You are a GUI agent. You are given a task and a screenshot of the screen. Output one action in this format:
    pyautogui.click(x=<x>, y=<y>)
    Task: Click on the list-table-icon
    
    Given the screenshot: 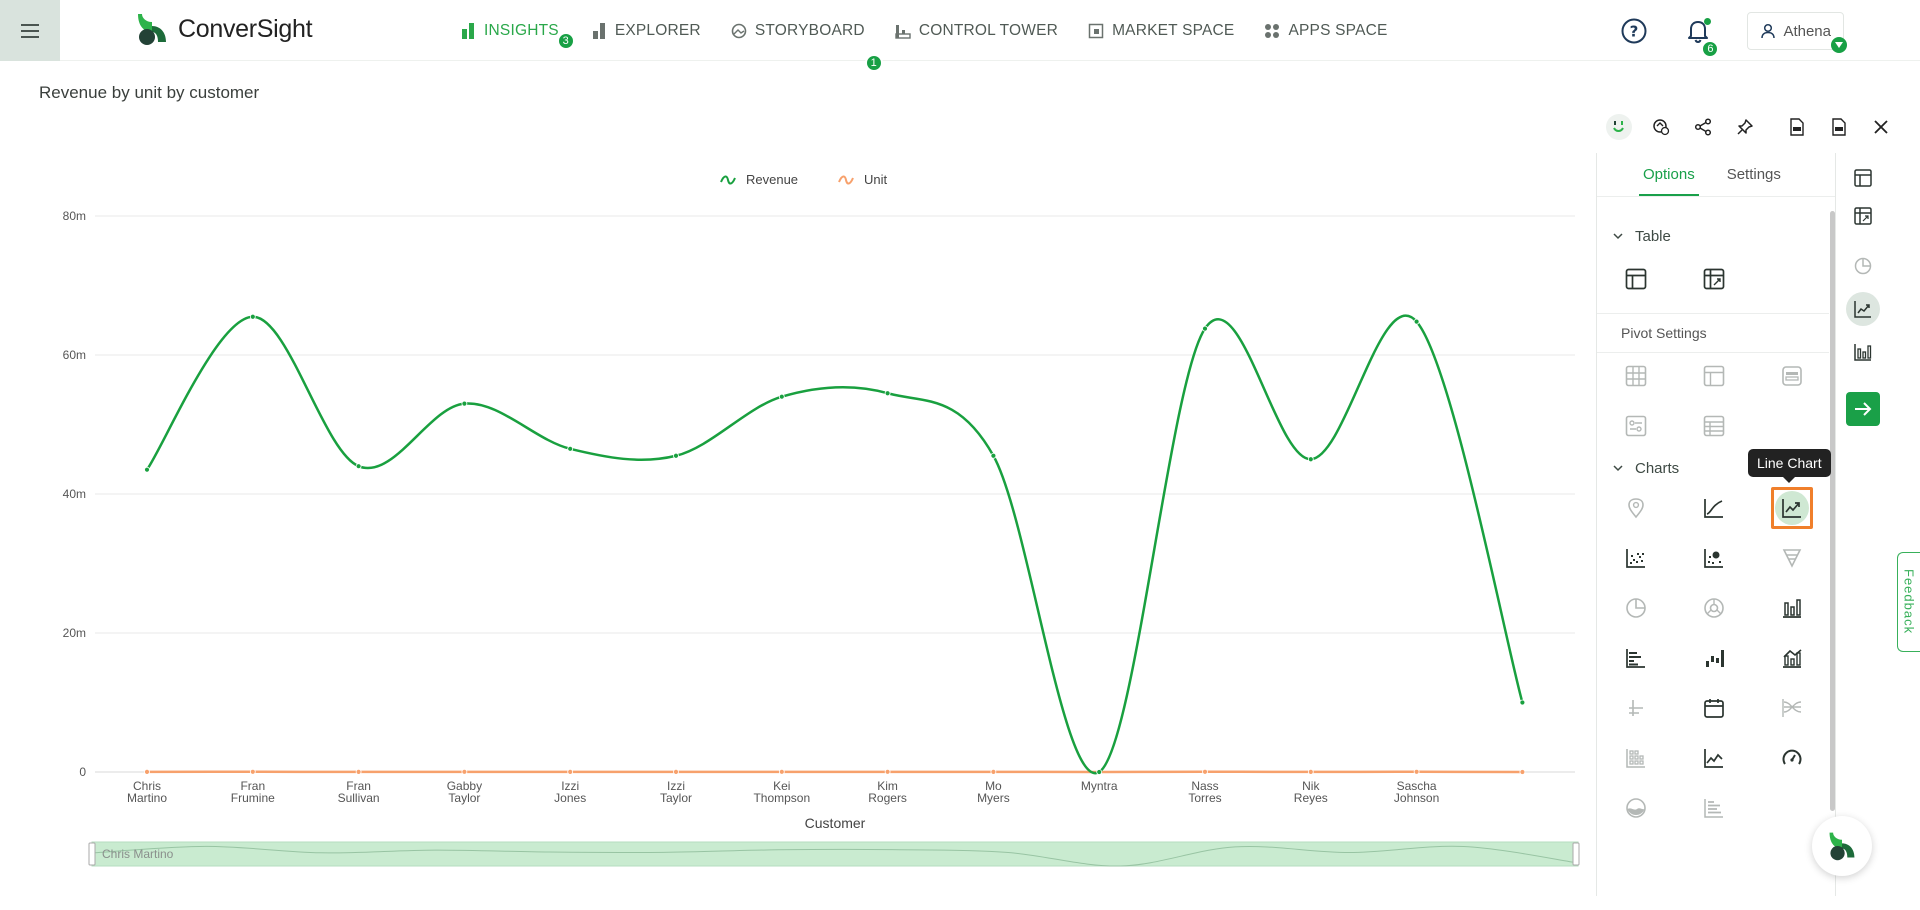 What is the action you would take?
    pyautogui.click(x=1714, y=426)
    